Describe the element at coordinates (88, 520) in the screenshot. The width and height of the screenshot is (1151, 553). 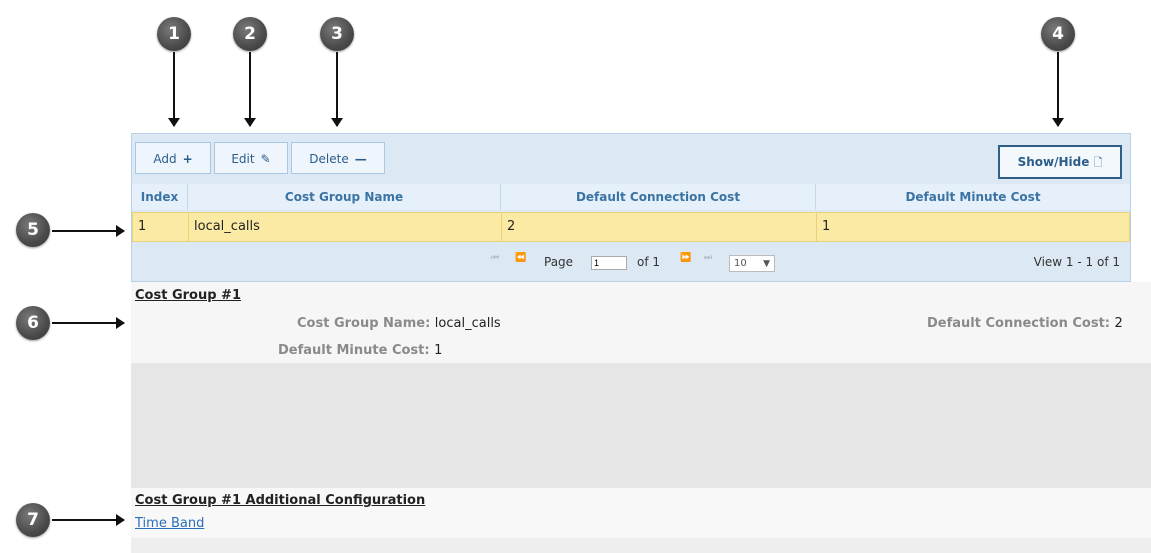
I see `callout-7-arrow` at that location.